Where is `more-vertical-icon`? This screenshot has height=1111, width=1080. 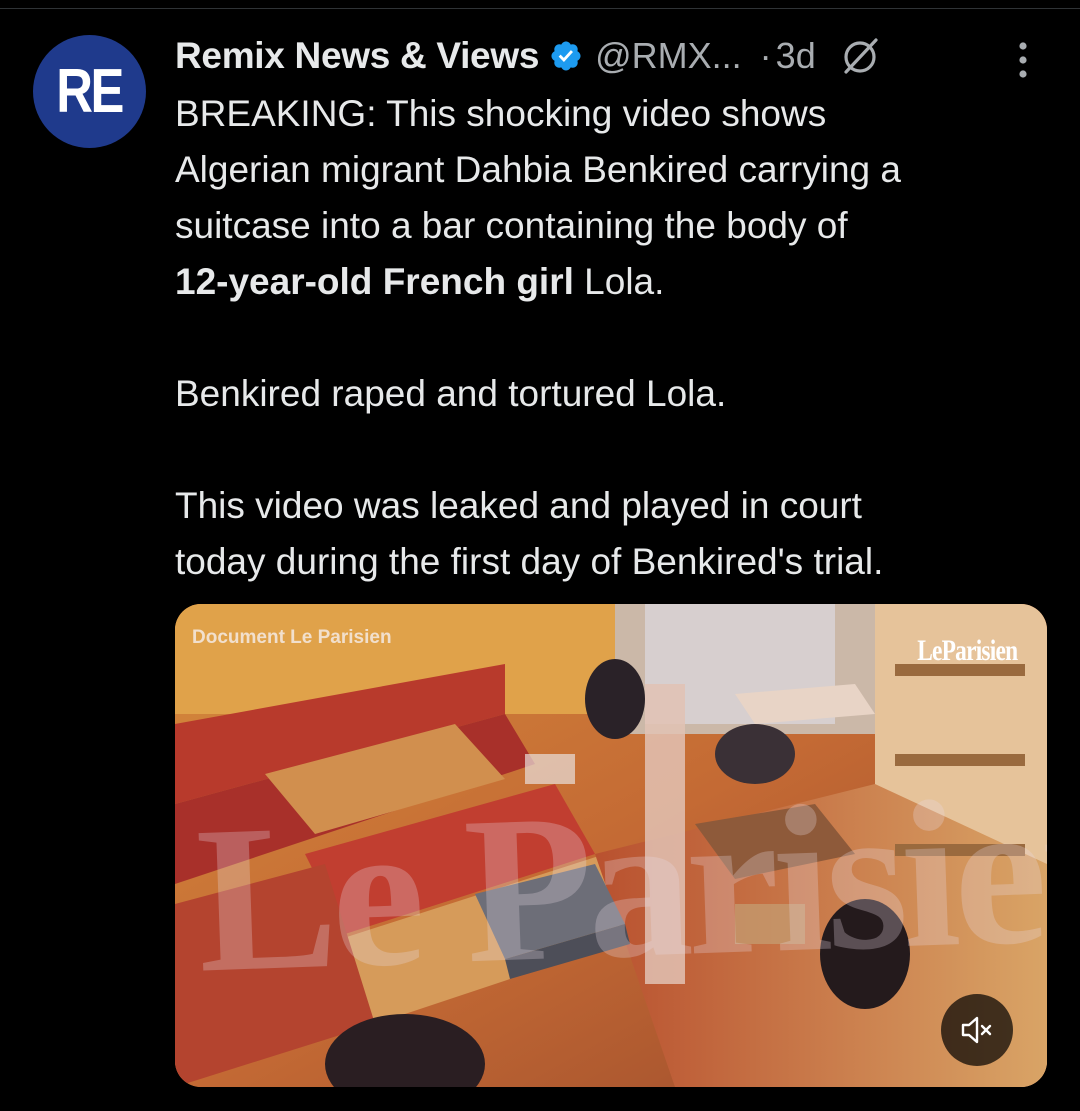
more-vertical-icon is located at coordinates (1023, 60).